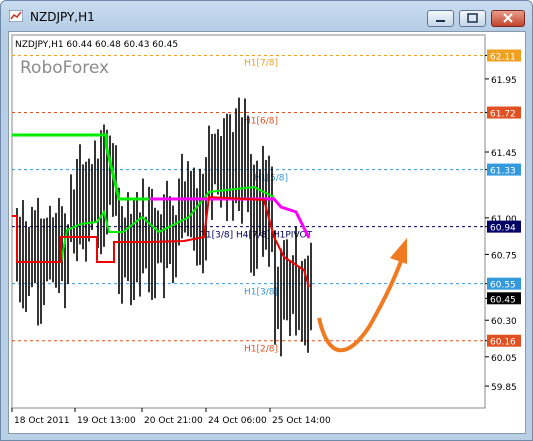 The image size is (533, 441). What do you see at coordinates (261, 63) in the screenshot?
I see `level-label: H1[7/8]` at bounding box center [261, 63].